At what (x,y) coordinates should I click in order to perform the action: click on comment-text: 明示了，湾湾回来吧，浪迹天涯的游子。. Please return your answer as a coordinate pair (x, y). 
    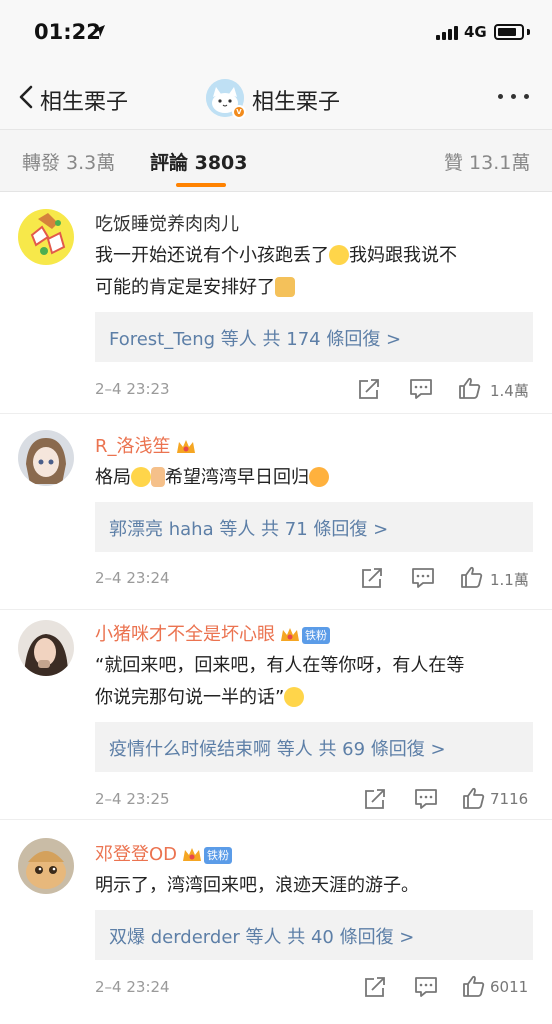
    Looking at the image, I should click on (315, 886).